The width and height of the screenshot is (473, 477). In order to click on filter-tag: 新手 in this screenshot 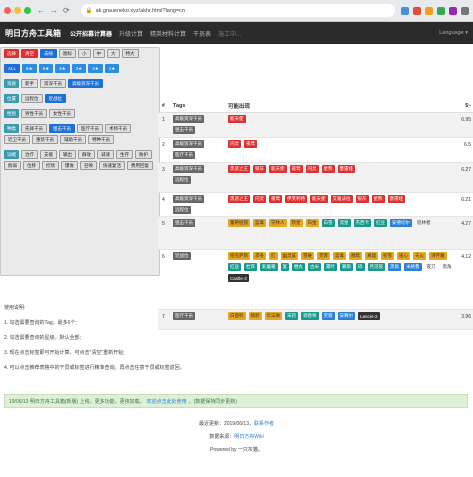, I will do `click(29, 83)`.